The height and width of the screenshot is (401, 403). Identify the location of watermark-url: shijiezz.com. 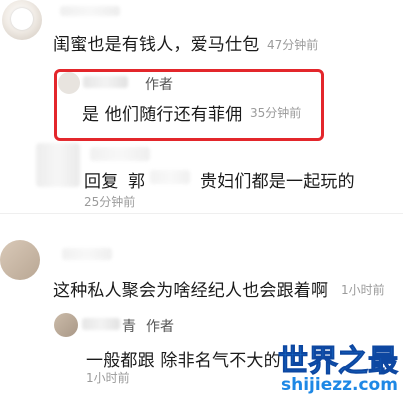
(339, 385).